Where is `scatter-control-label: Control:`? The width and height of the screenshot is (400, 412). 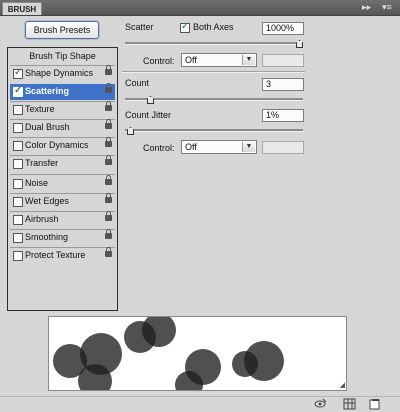 scatter-control-label: Control: is located at coordinates (159, 61).